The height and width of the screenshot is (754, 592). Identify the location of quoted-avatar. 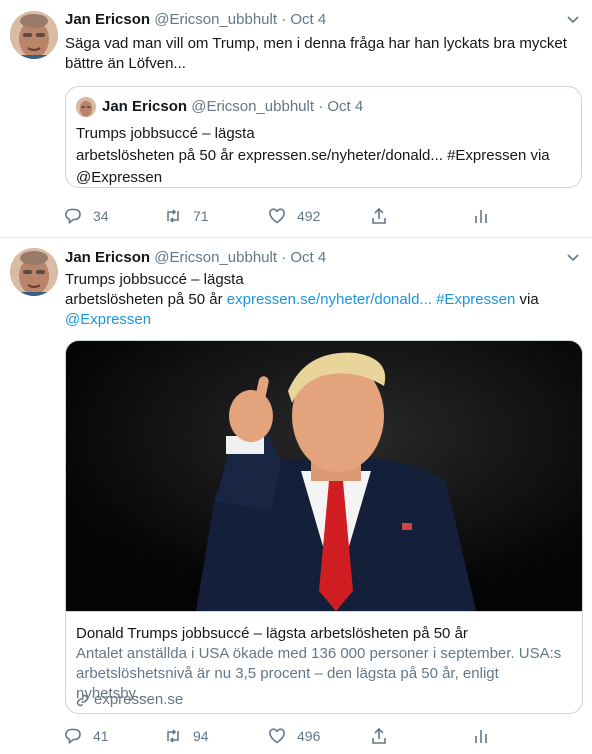
(86, 107).